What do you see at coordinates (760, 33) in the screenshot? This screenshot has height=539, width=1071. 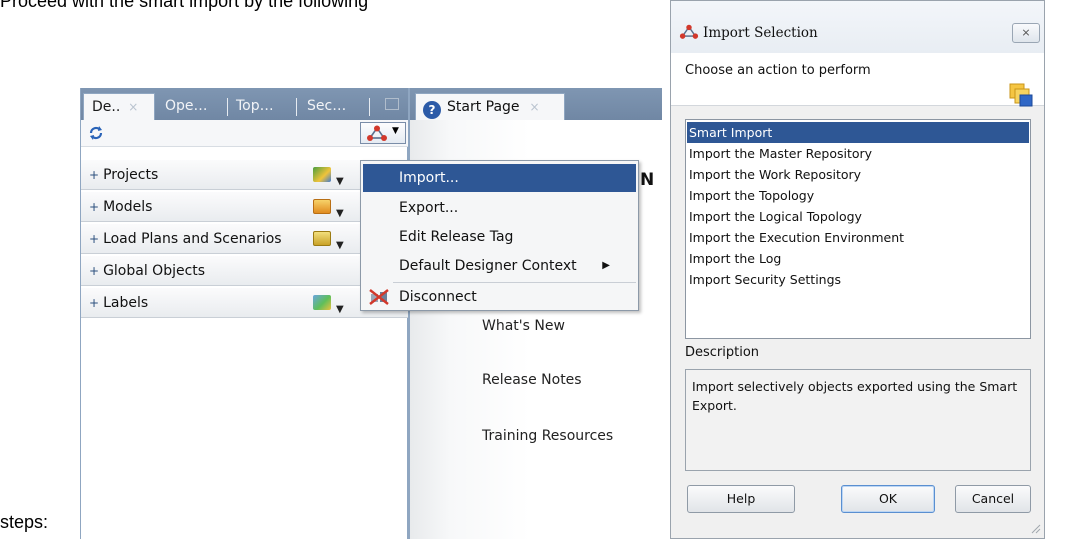 I see `dialog-title: Import Selection` at bounding box center [760, 33].